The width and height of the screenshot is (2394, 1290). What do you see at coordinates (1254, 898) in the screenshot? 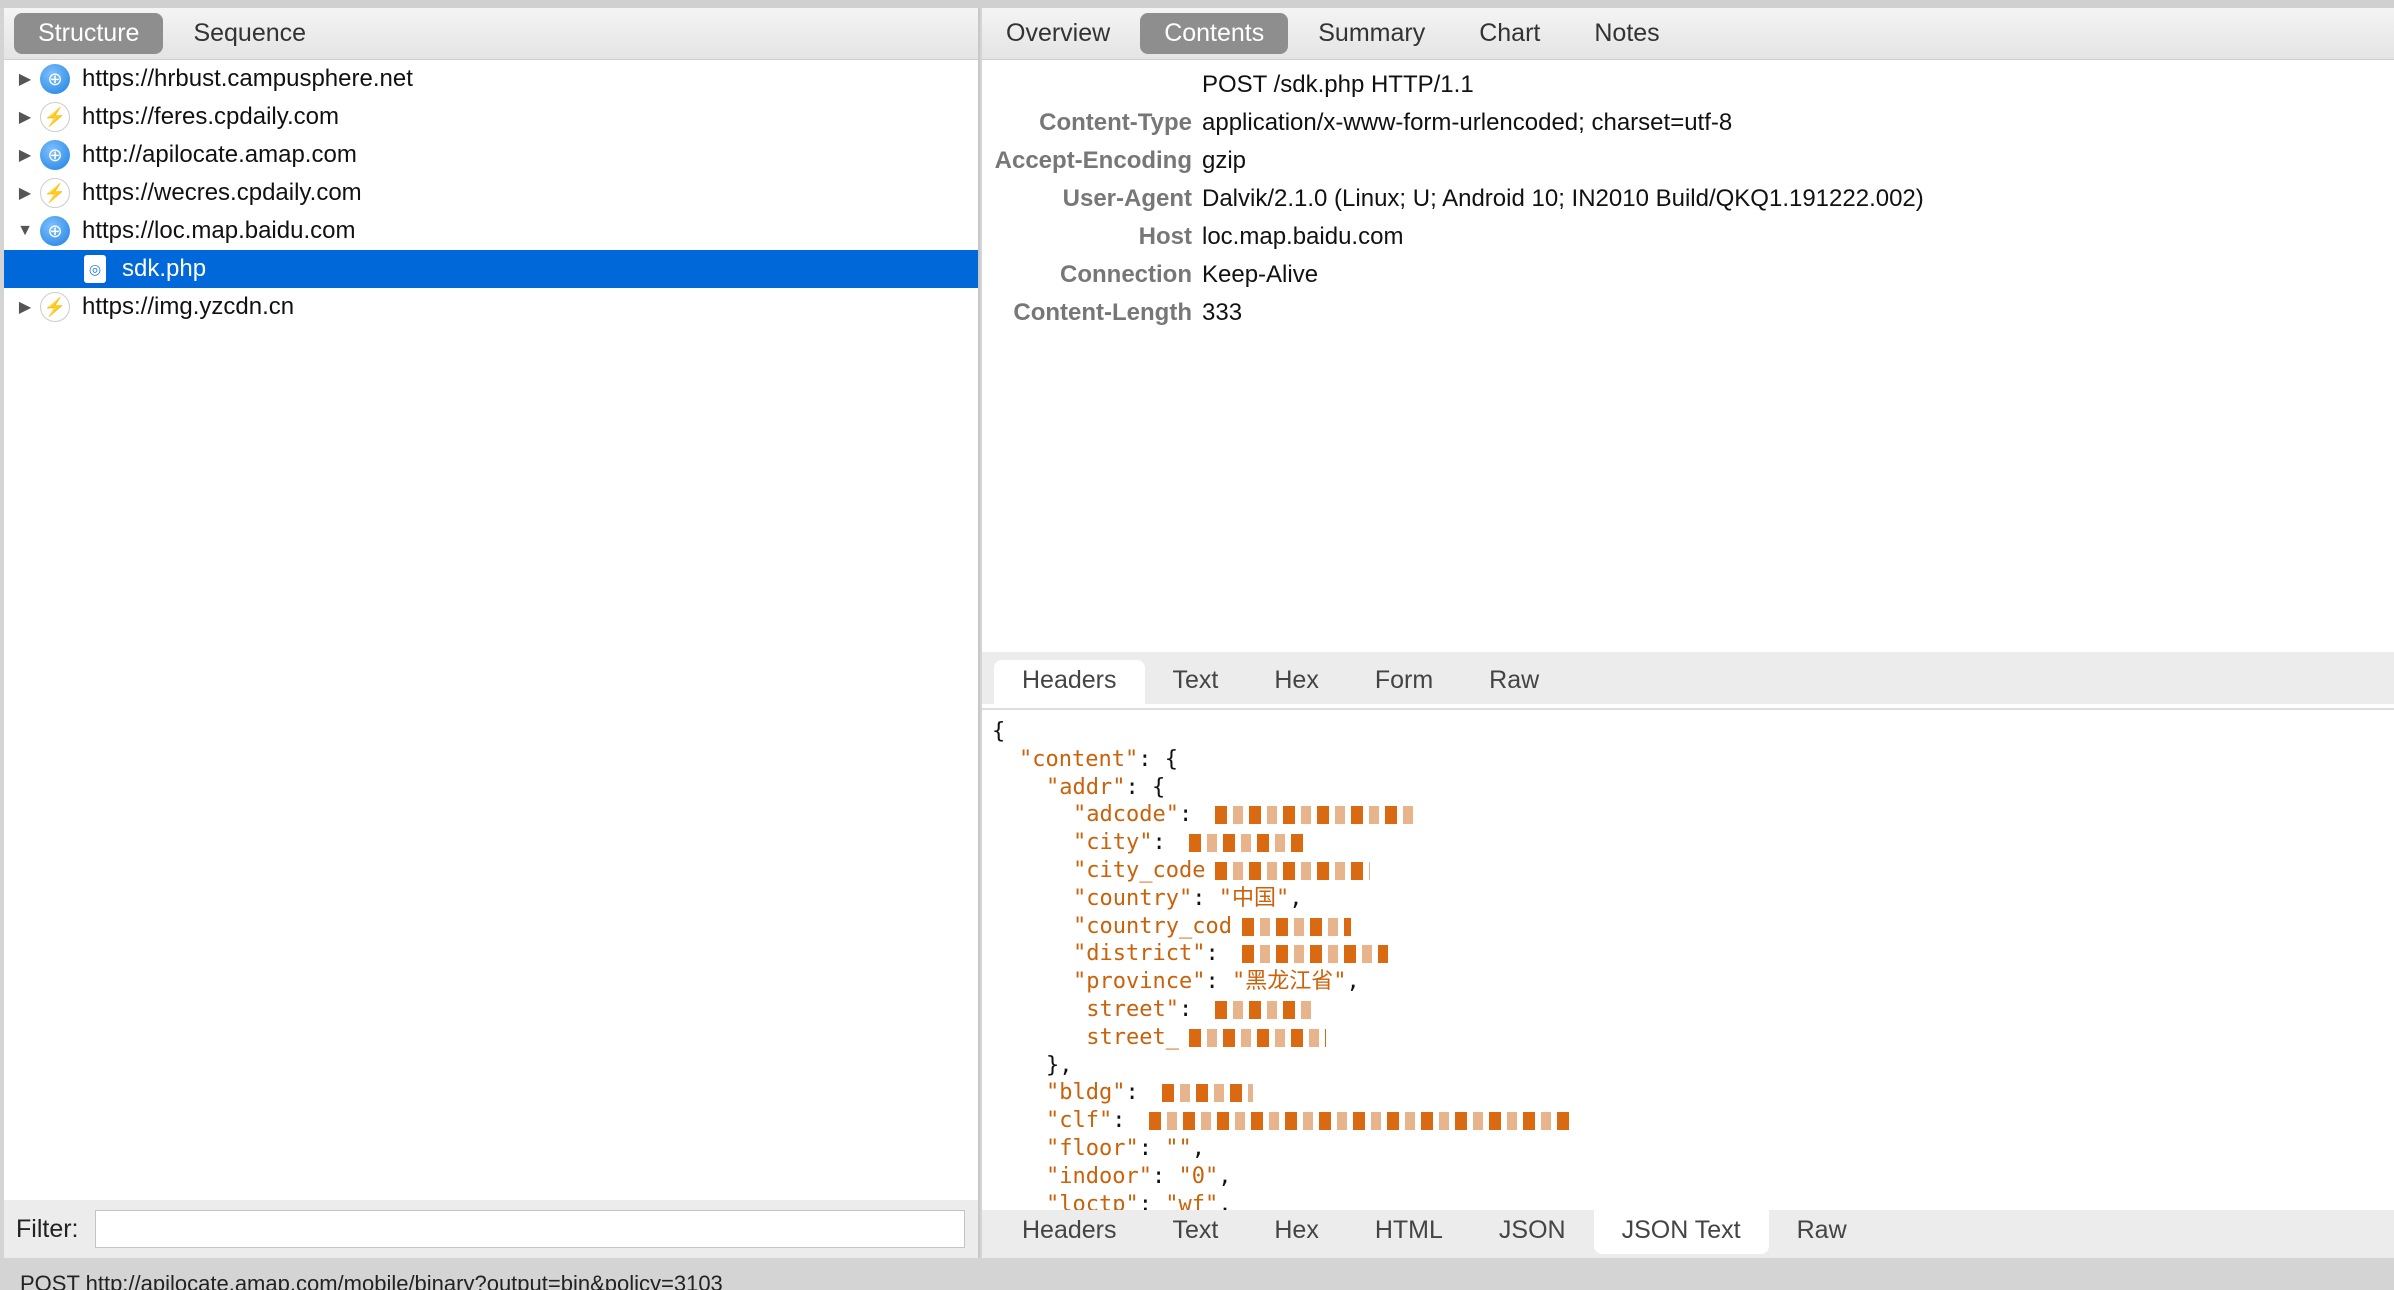
I see `json-string: "中国"` at bounding box center [1254, 898].